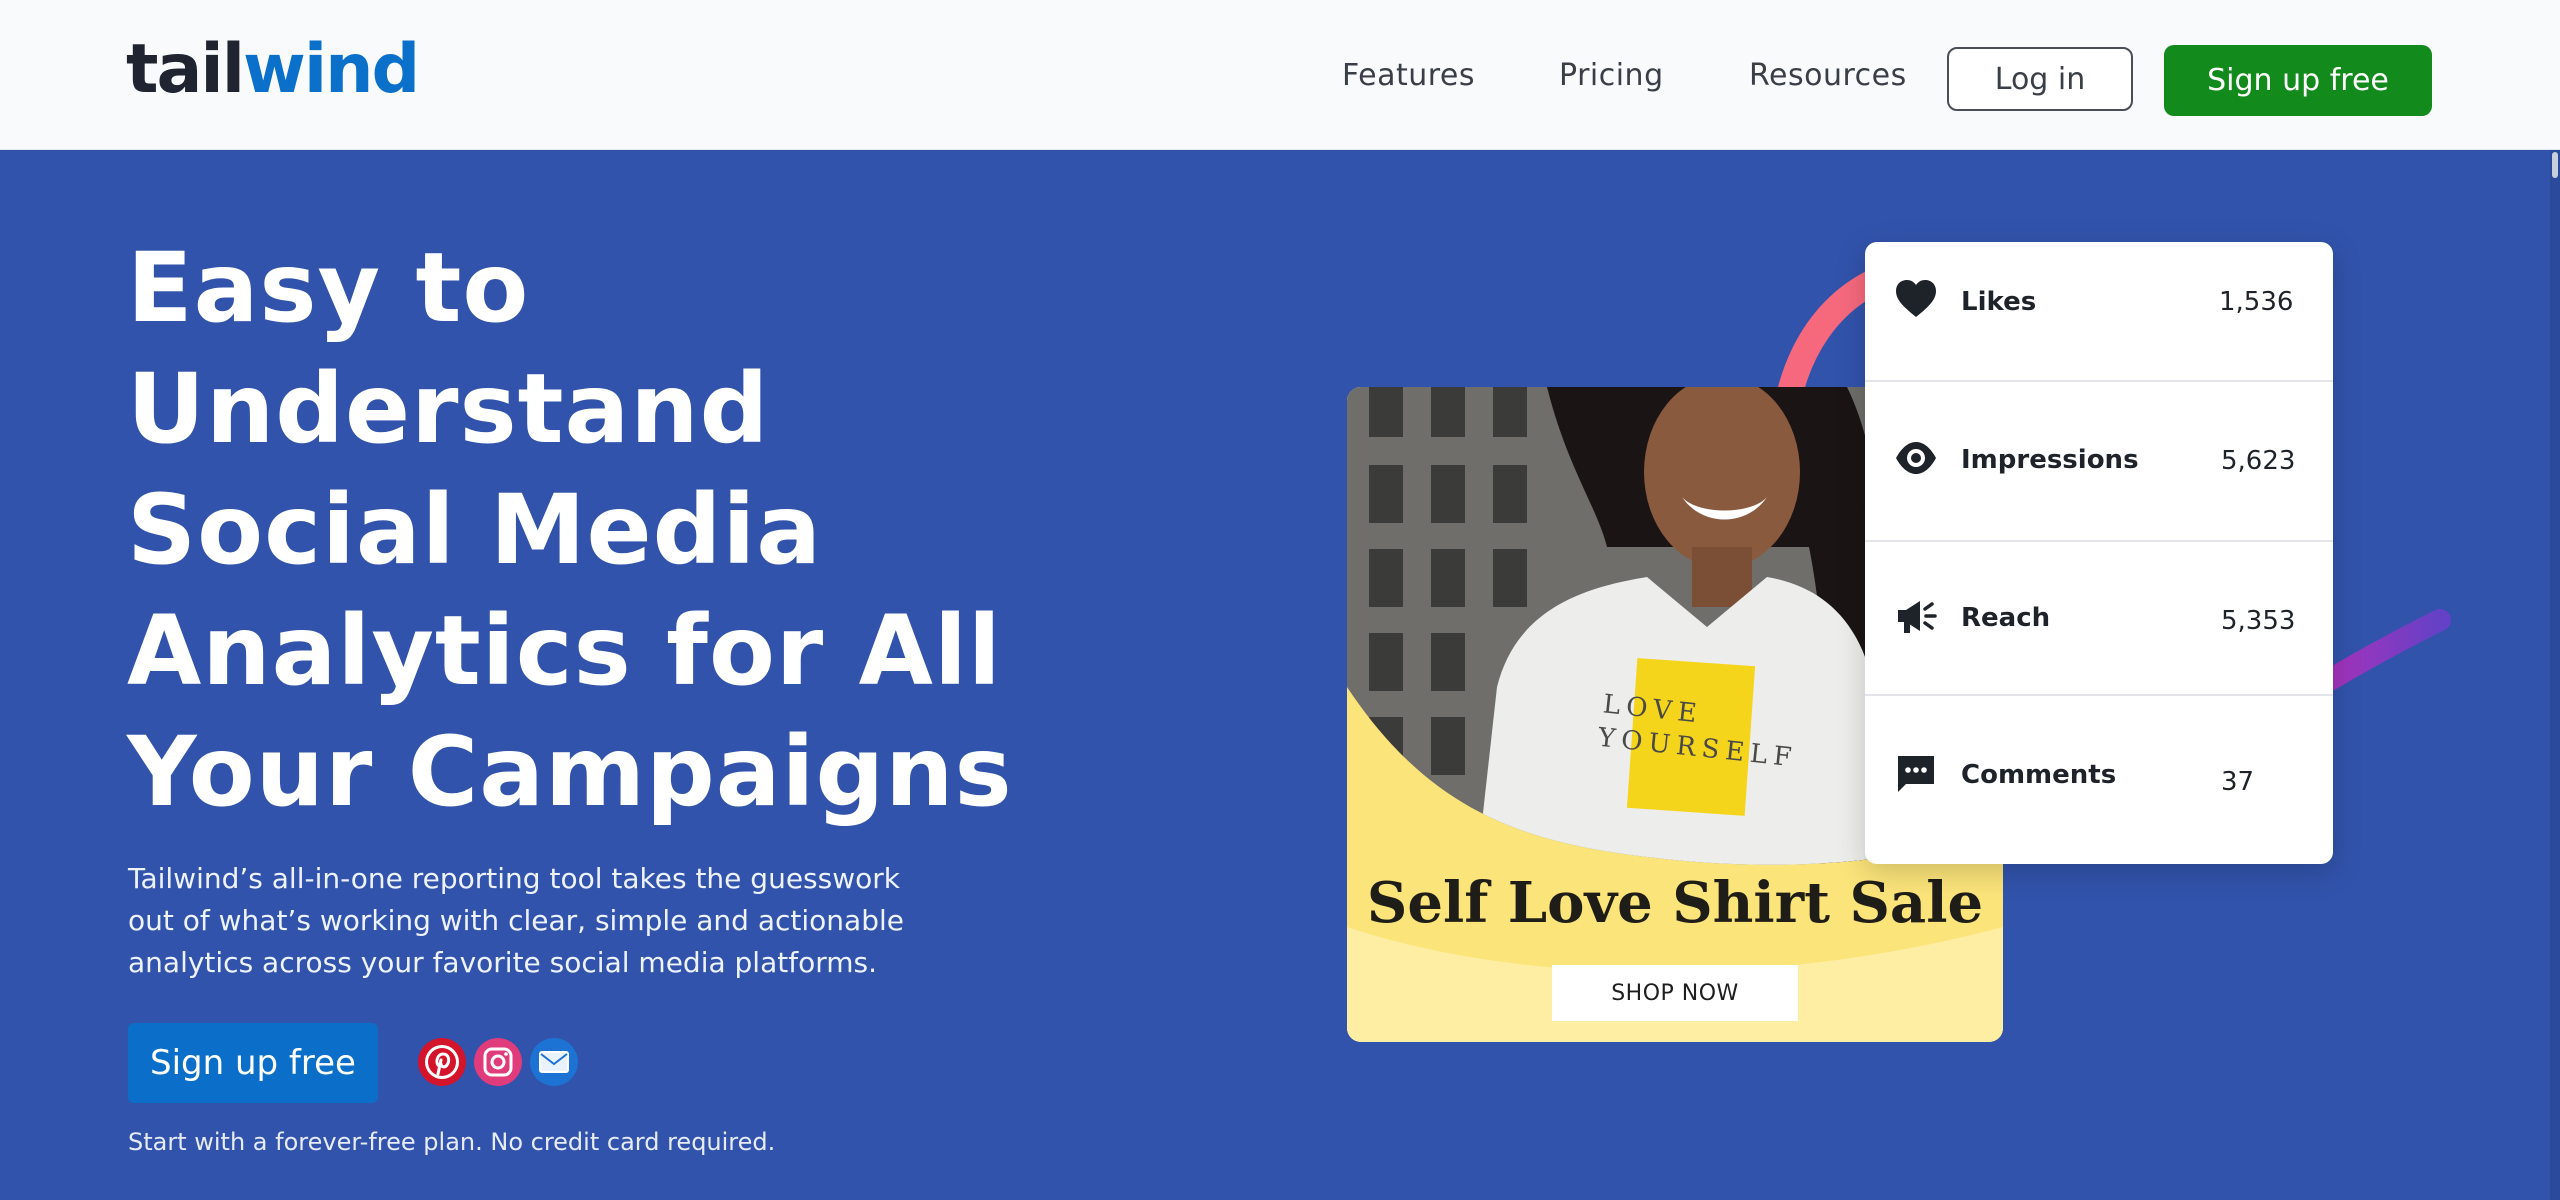 This screenshot has height=1200, width=2560. Describe the element at coordinates (2238, 782) in the screenshot. I see `stat-value: 37` at that location.